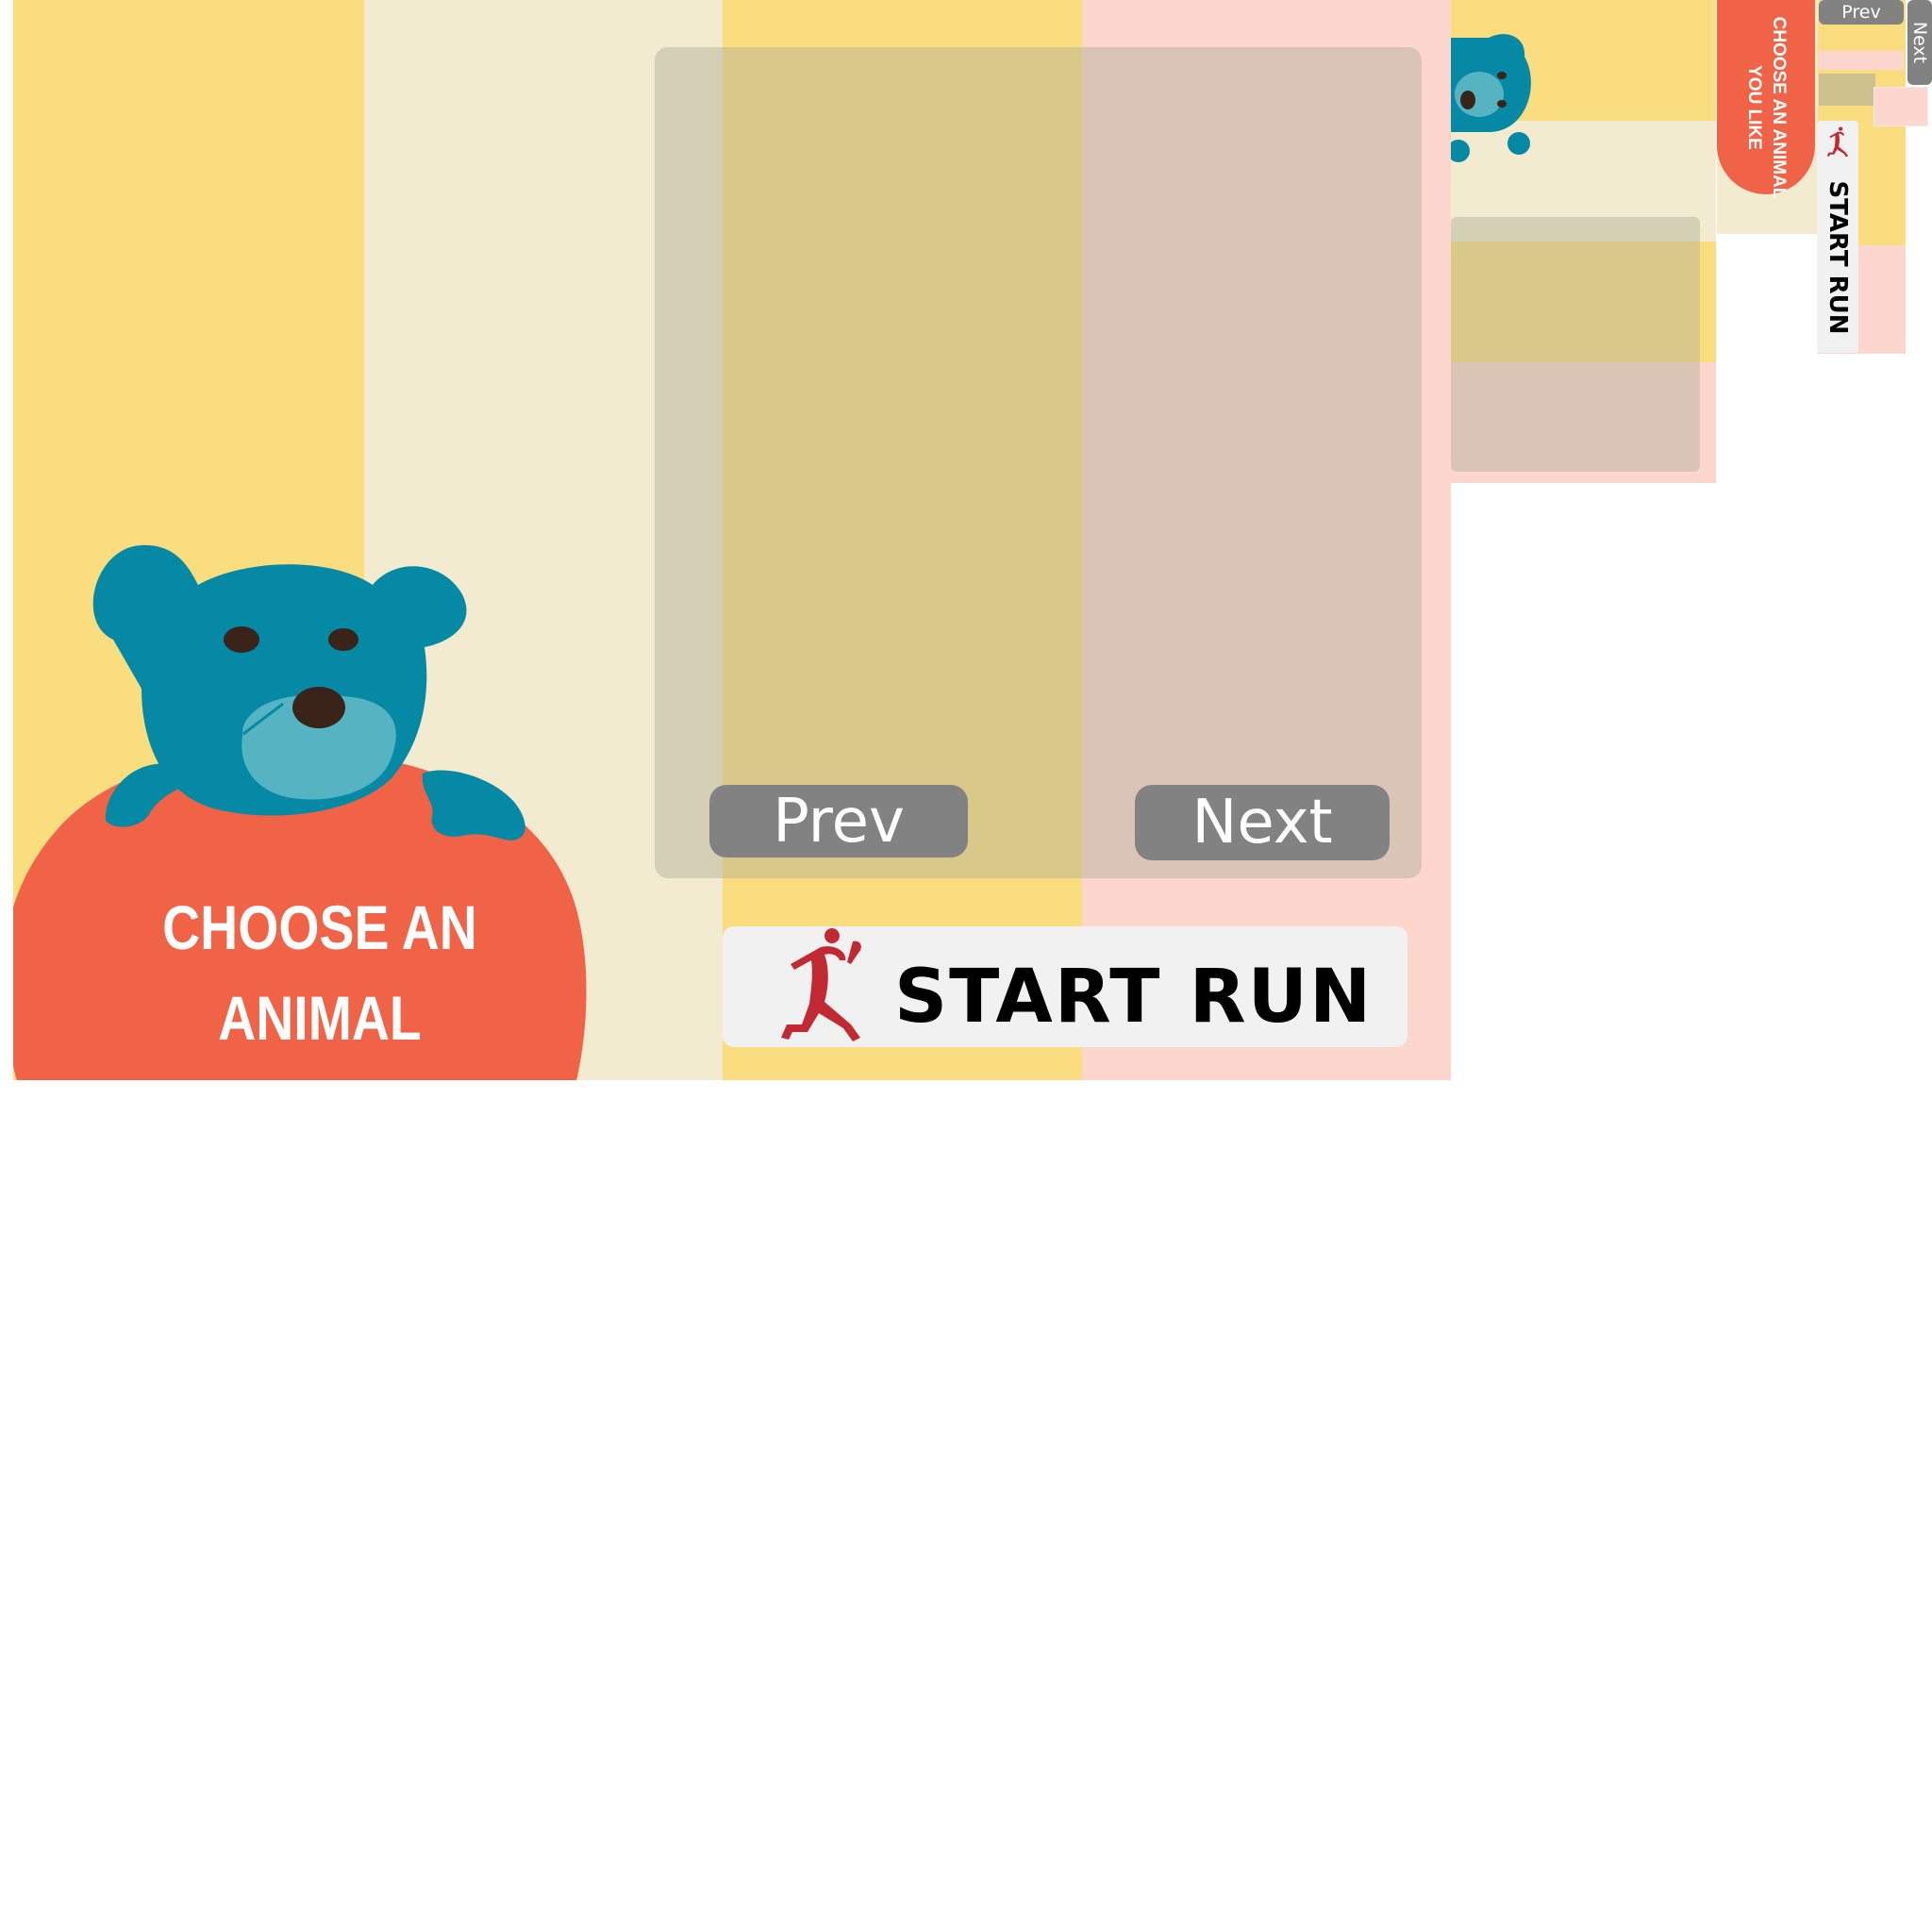  Describe the element at coordinates (821, 984) in the screenshot. I see `runner-icon` at that location.